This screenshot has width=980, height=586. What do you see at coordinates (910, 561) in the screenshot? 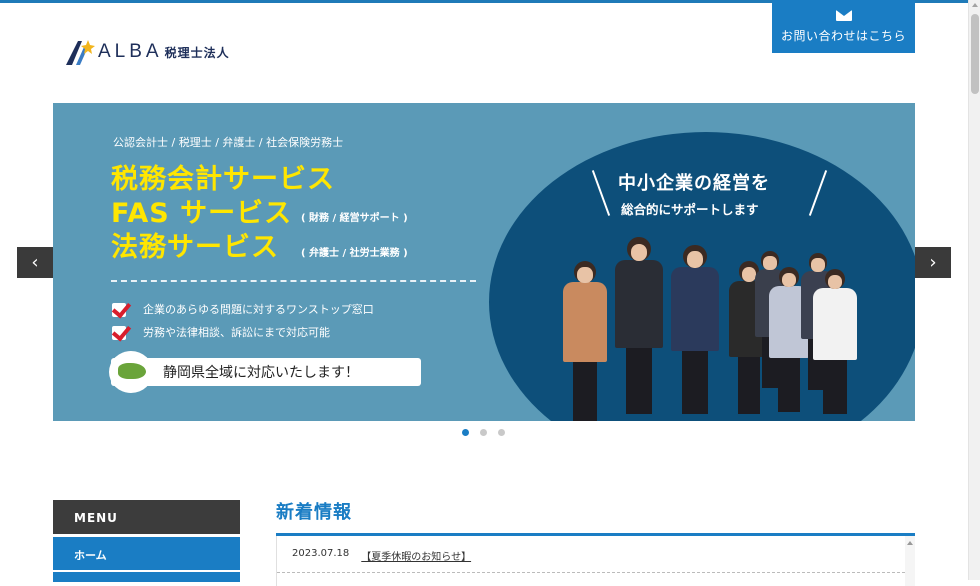
I see `news-scrollbar` at bounding box center [910, 561].